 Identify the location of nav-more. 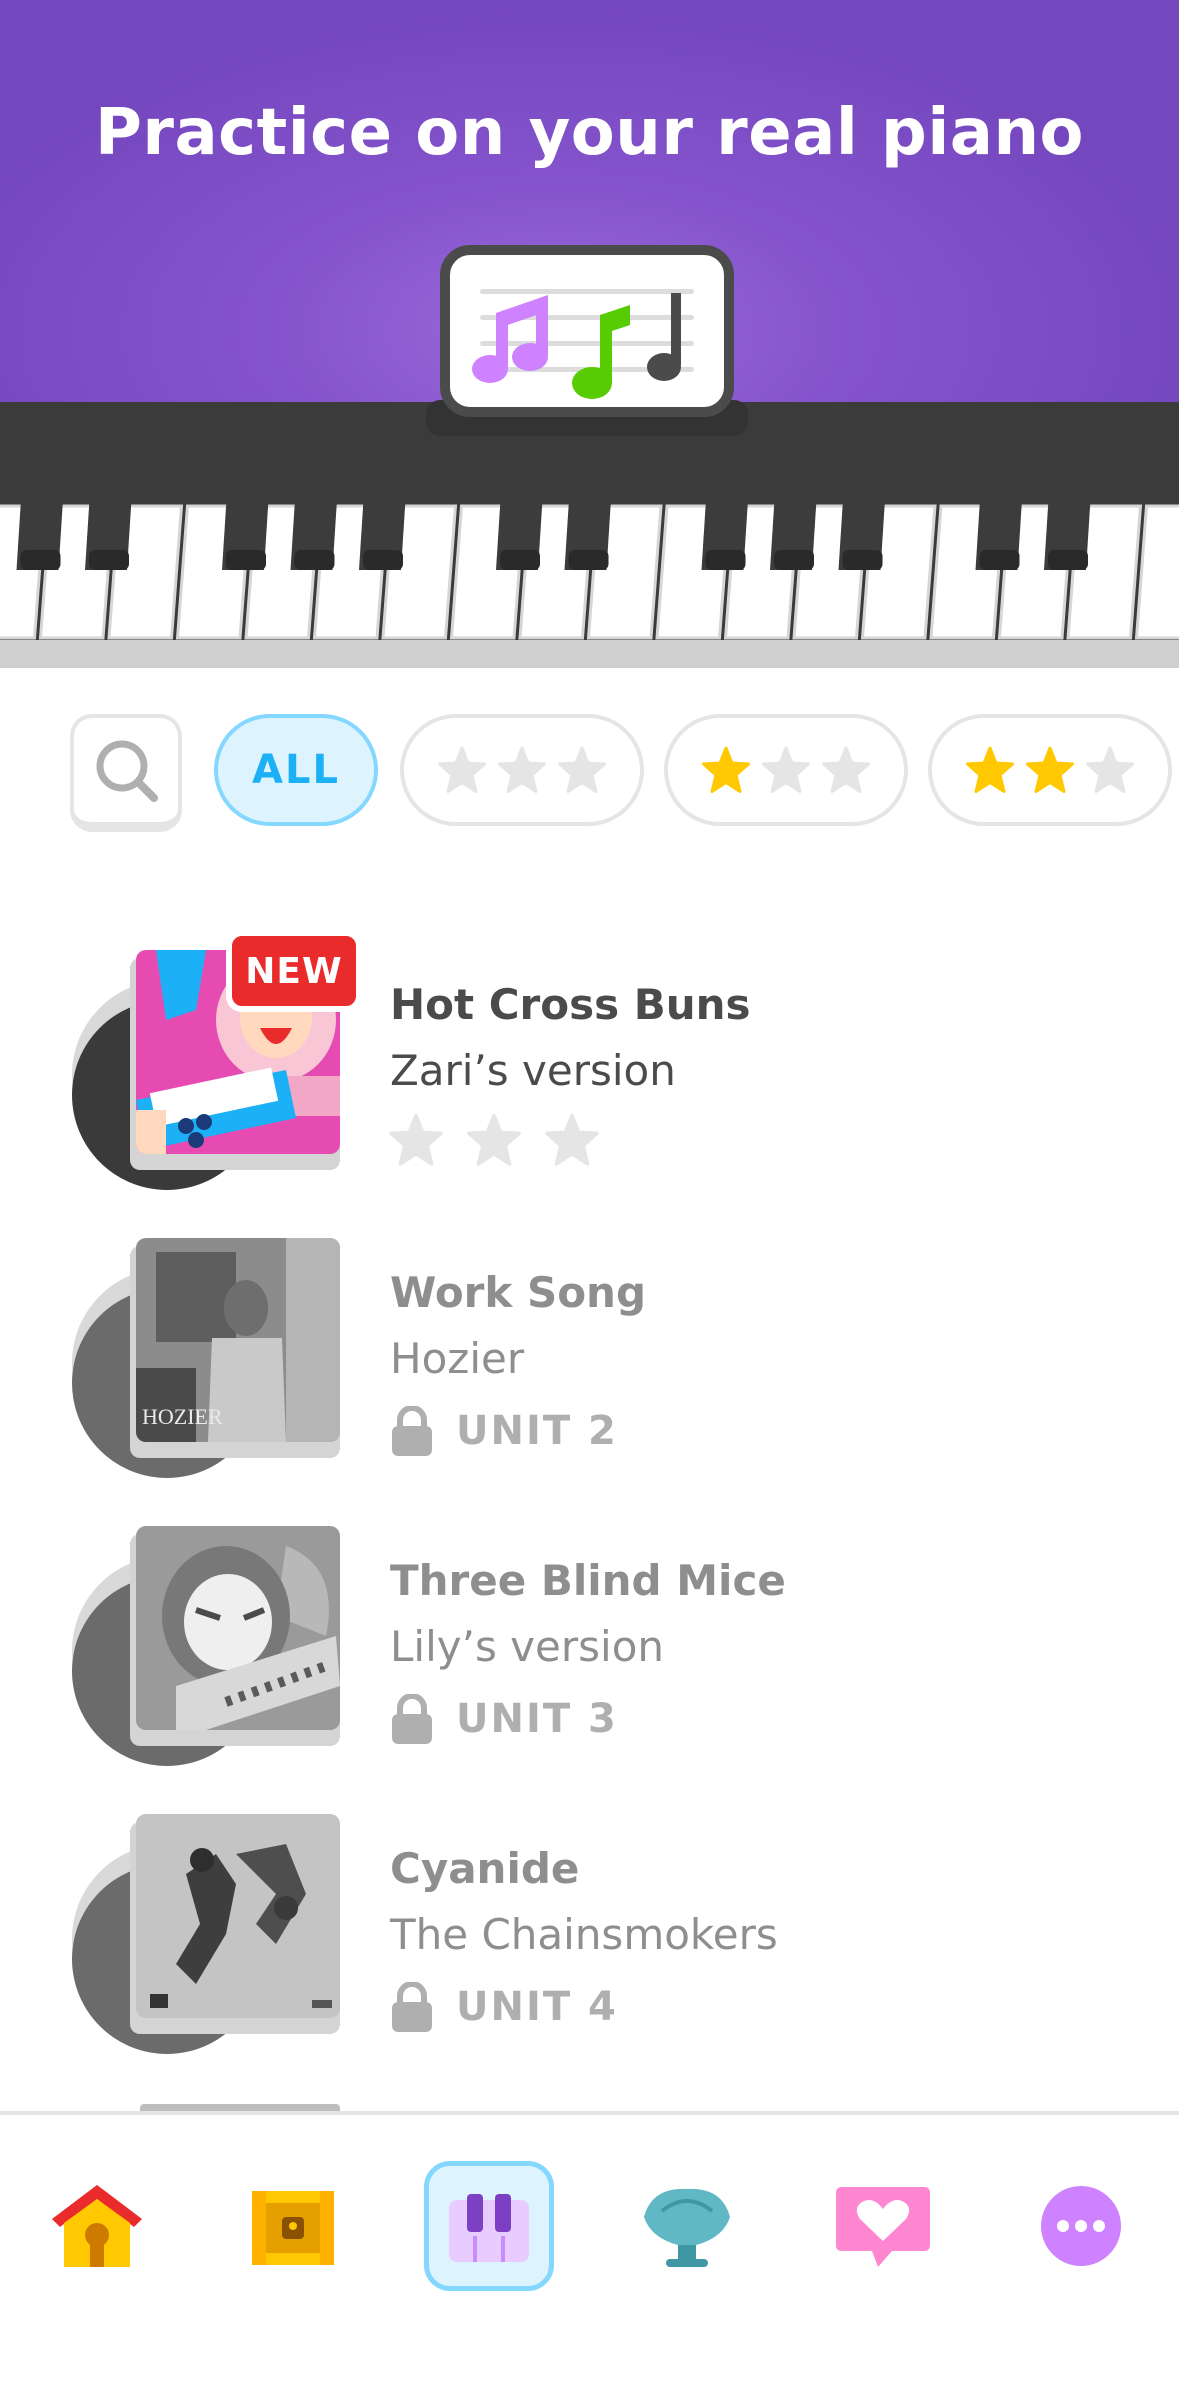
(1081, 2226).